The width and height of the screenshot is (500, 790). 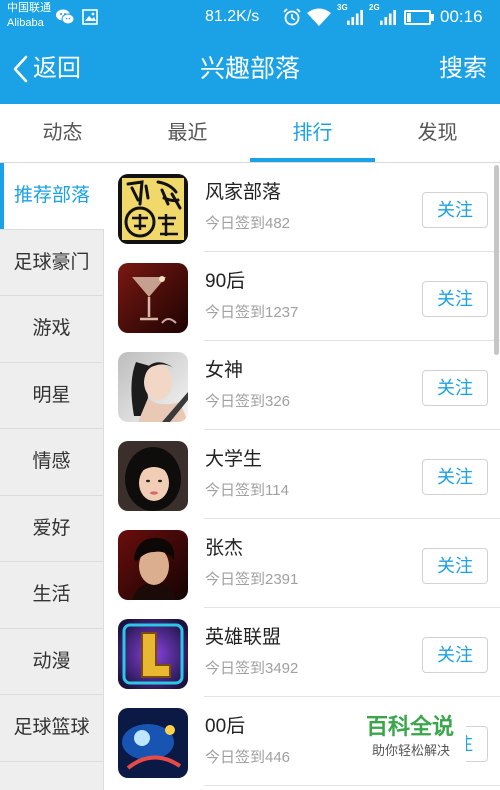 I want to click on app-header: 返回 兴趣部落 搜索, so click(x=250, y=69).